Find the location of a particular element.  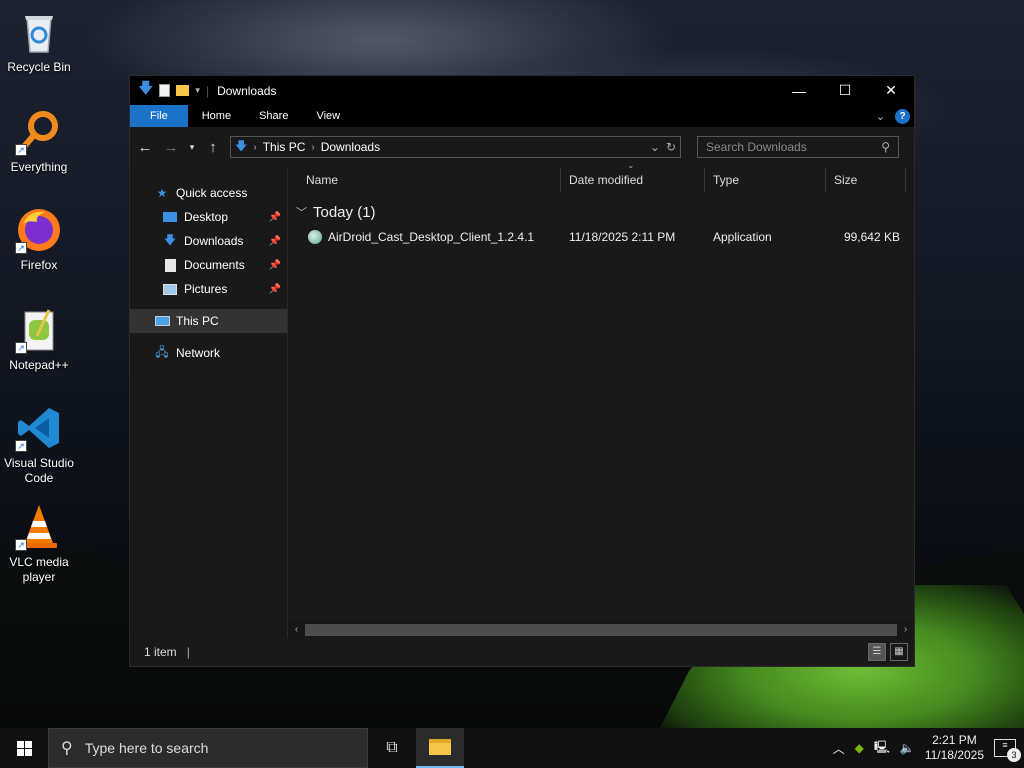

nav-label: This PC is located at coordinates (197, 321).